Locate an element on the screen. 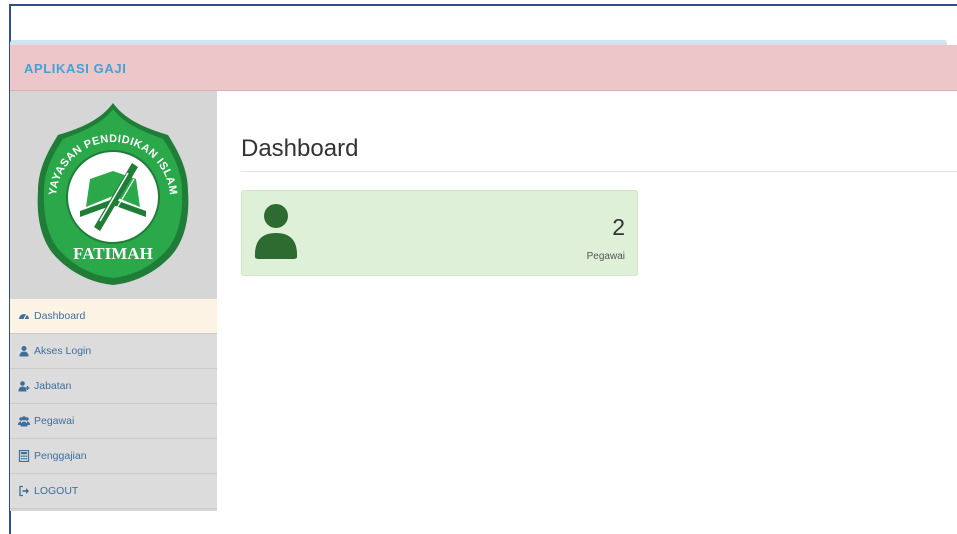  sign-out-icon is located at coordinates (24, 491).